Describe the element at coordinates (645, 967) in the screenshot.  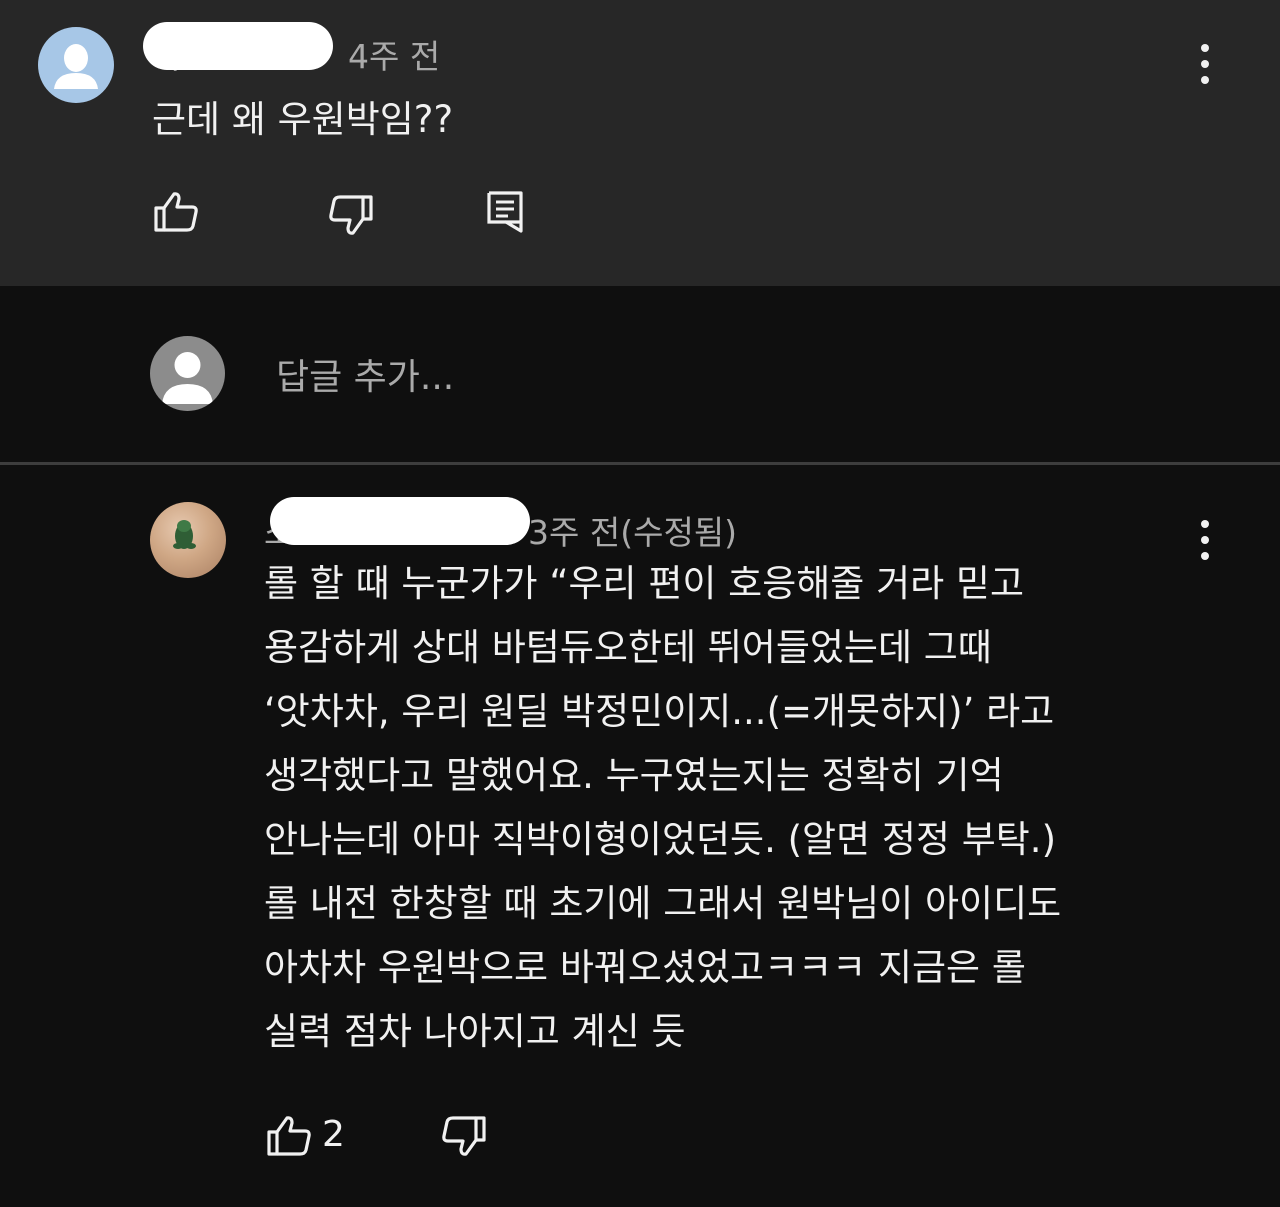
I see `reply-text-line: 아차차 우원박으로 바꿔오셨었고ㅋㅋㅋ 지금은 롤` at that location.